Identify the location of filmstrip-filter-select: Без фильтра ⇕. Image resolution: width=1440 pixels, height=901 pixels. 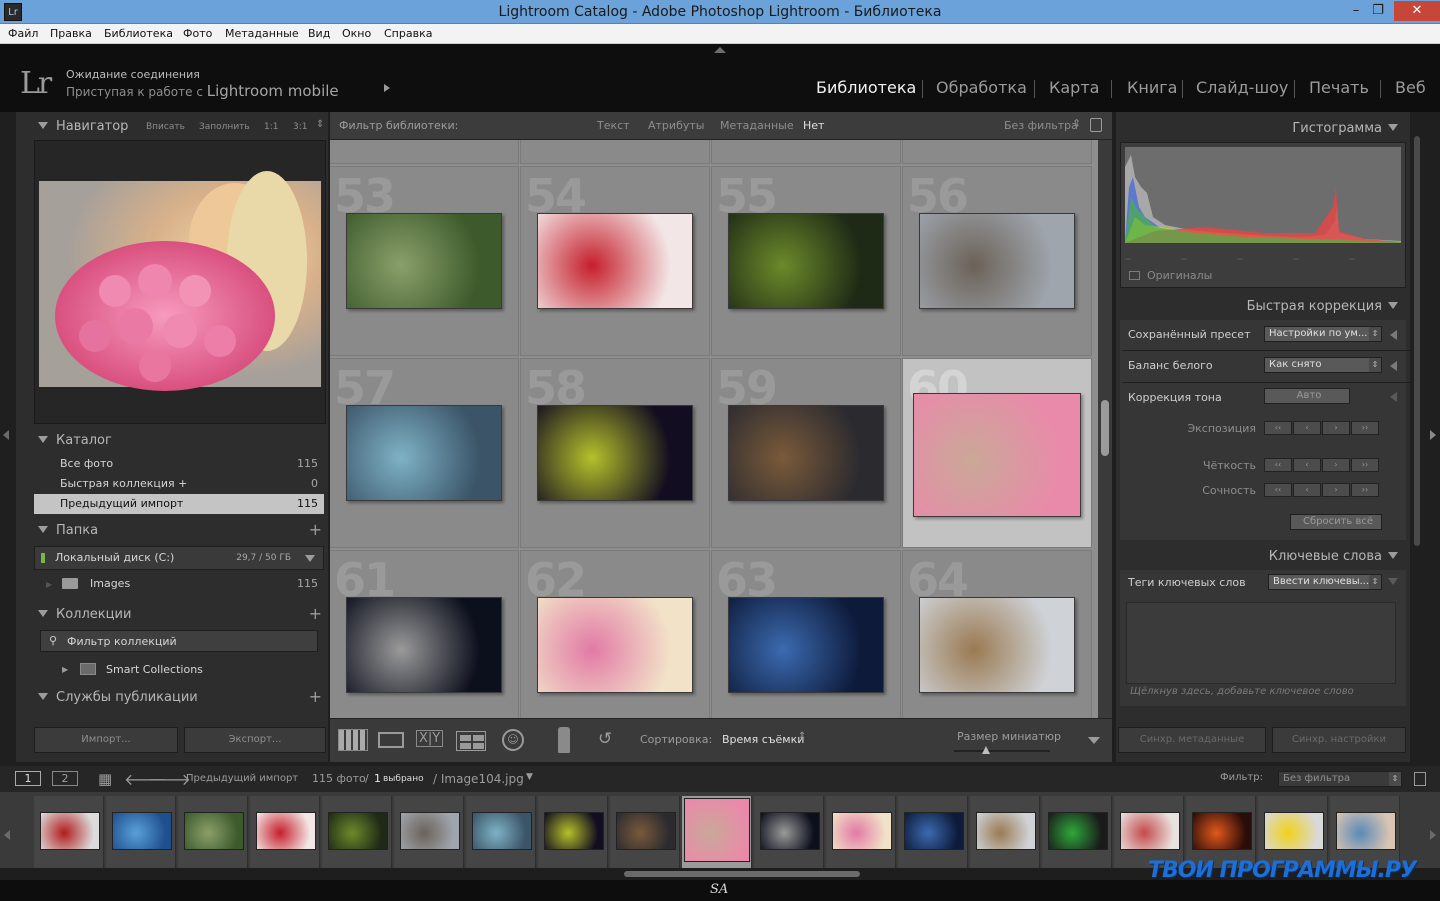
(1340, 779).